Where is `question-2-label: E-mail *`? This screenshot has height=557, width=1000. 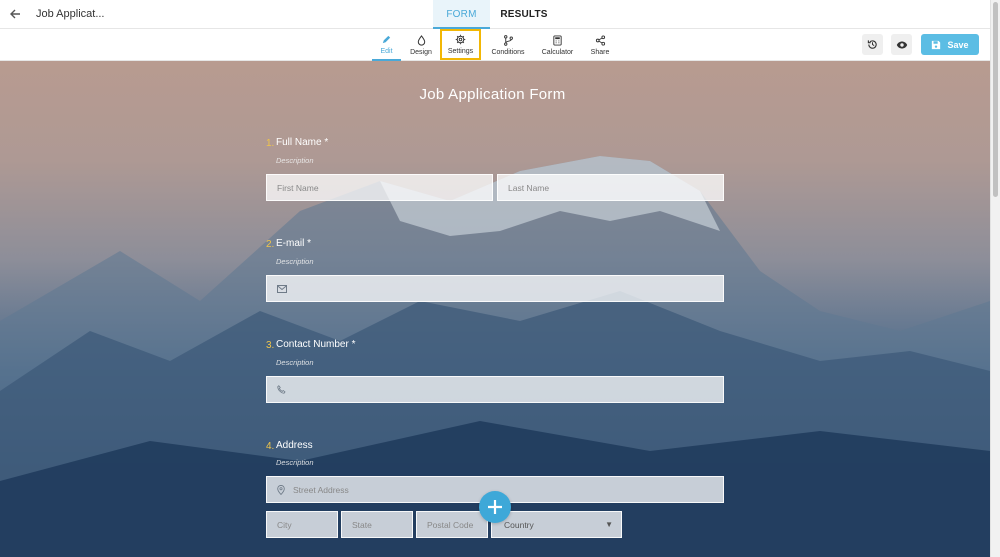 question-2-label: E-mail * is located at coordinates (293, 243).